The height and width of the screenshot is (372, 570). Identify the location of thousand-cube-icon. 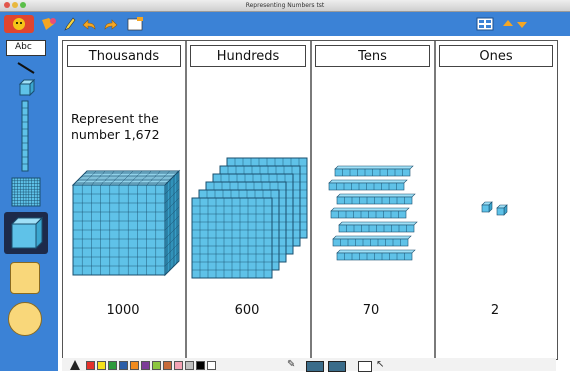
(27, 233).